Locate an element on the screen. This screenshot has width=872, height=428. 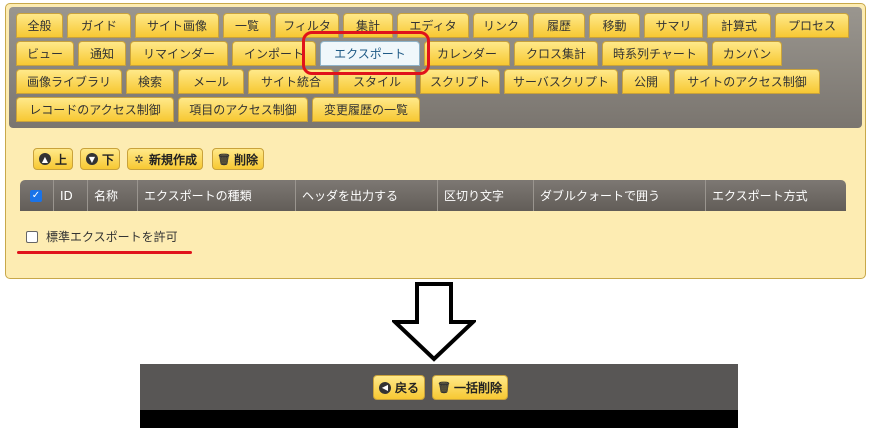
footer-dark-strip is located at coordinates (439, 419).